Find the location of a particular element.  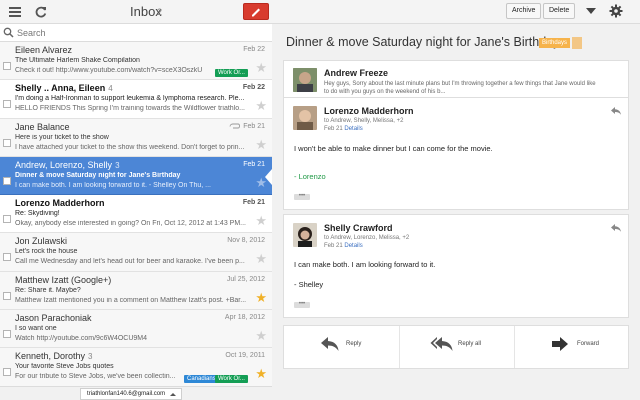

thread-subject: Your favorite Steve Jobs quotes is located at coordinates (64, 367).